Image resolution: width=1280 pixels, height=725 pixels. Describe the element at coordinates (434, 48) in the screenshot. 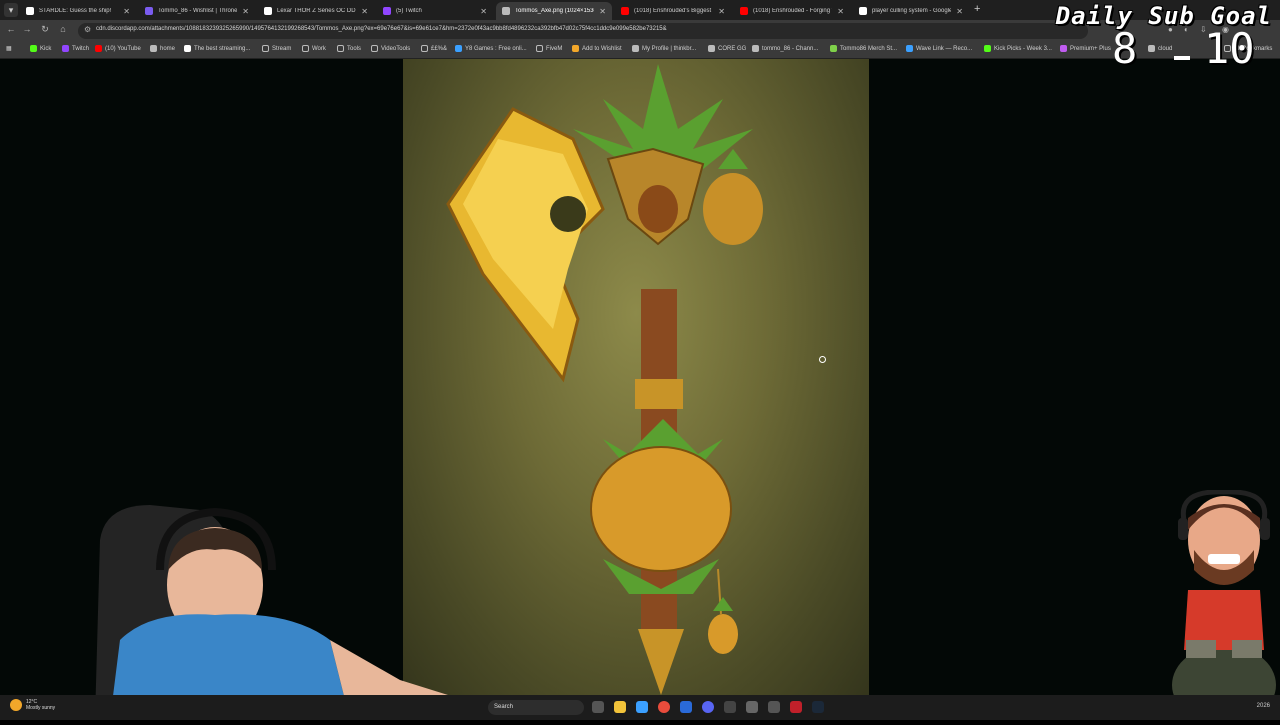

I see `bookmark-folder: ££%&` at that location.